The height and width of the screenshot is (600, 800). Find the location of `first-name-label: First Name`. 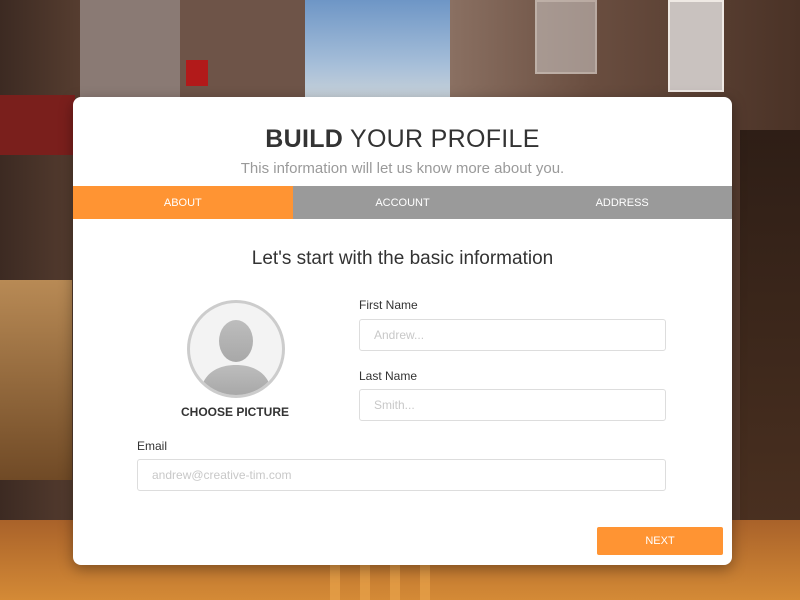

first-name-label: First Name is located at coordinates (388, 305).